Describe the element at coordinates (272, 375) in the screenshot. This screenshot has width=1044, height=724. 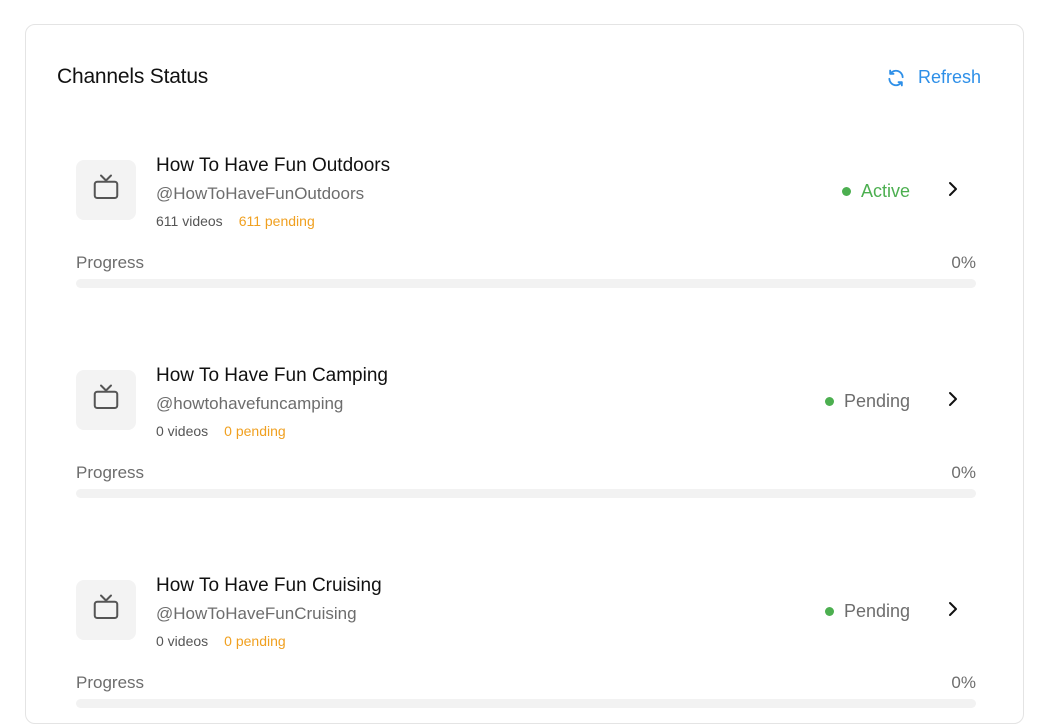
I see `channel-name: How To Have Fun Camping` at that location.